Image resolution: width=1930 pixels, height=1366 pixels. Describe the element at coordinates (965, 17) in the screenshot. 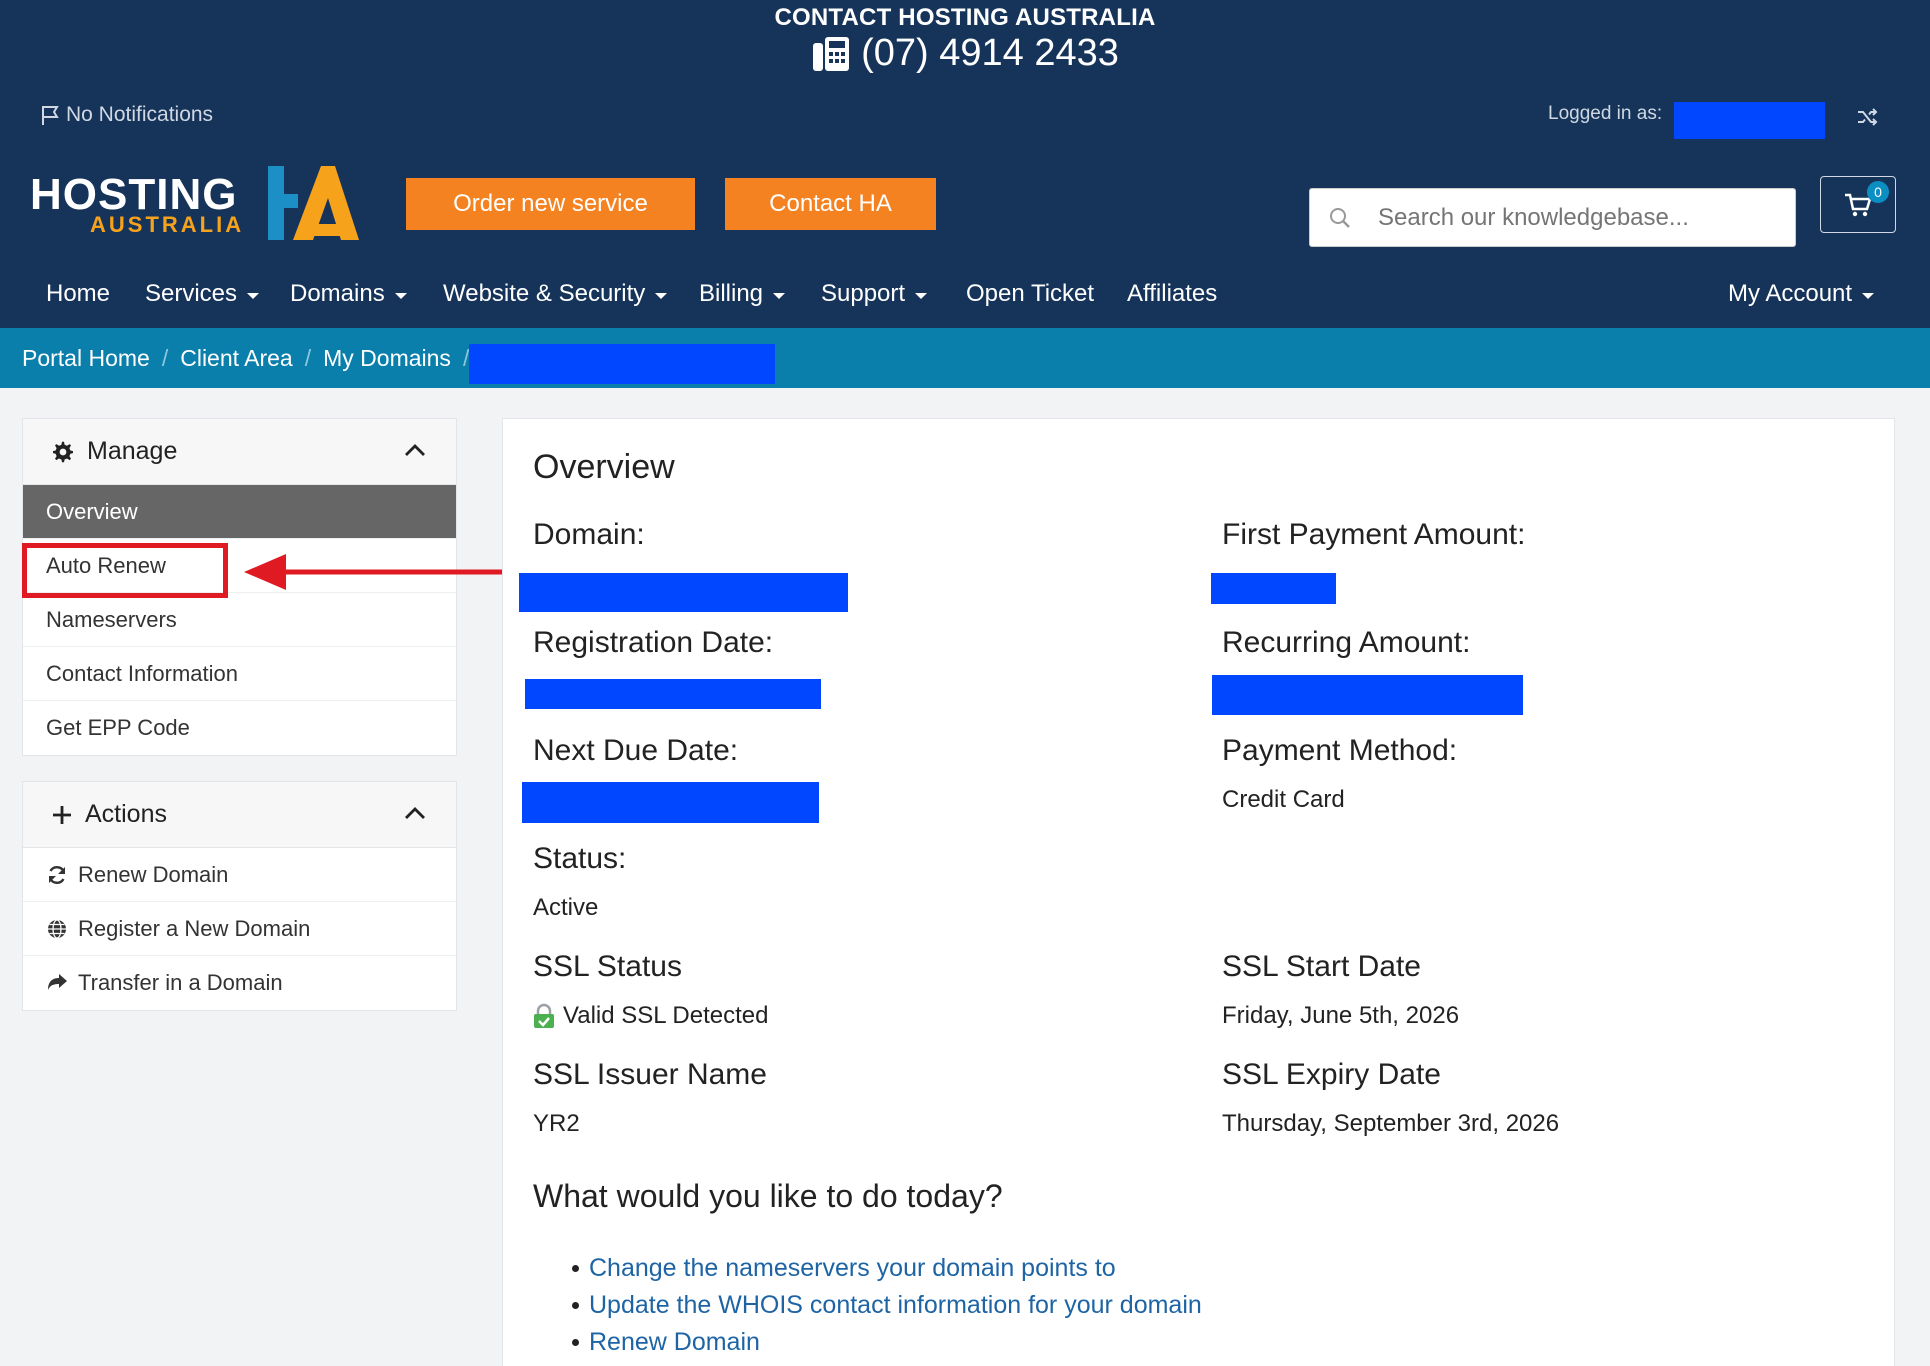

I see `contact-title: CONTACT HOSTING AUSTRALIA` at that location.